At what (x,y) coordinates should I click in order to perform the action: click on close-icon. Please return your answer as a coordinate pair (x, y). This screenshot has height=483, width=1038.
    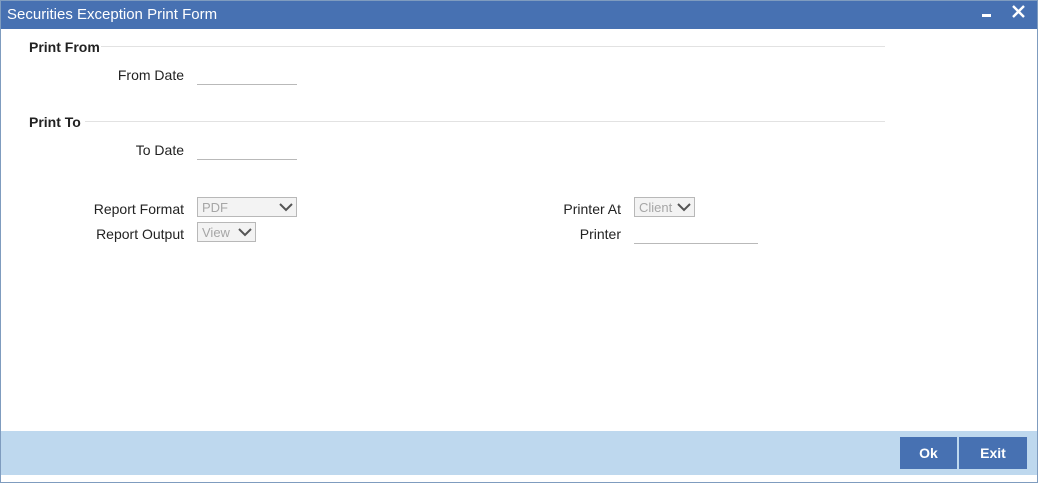
    Looking at the image, I should click on (1018, 11).